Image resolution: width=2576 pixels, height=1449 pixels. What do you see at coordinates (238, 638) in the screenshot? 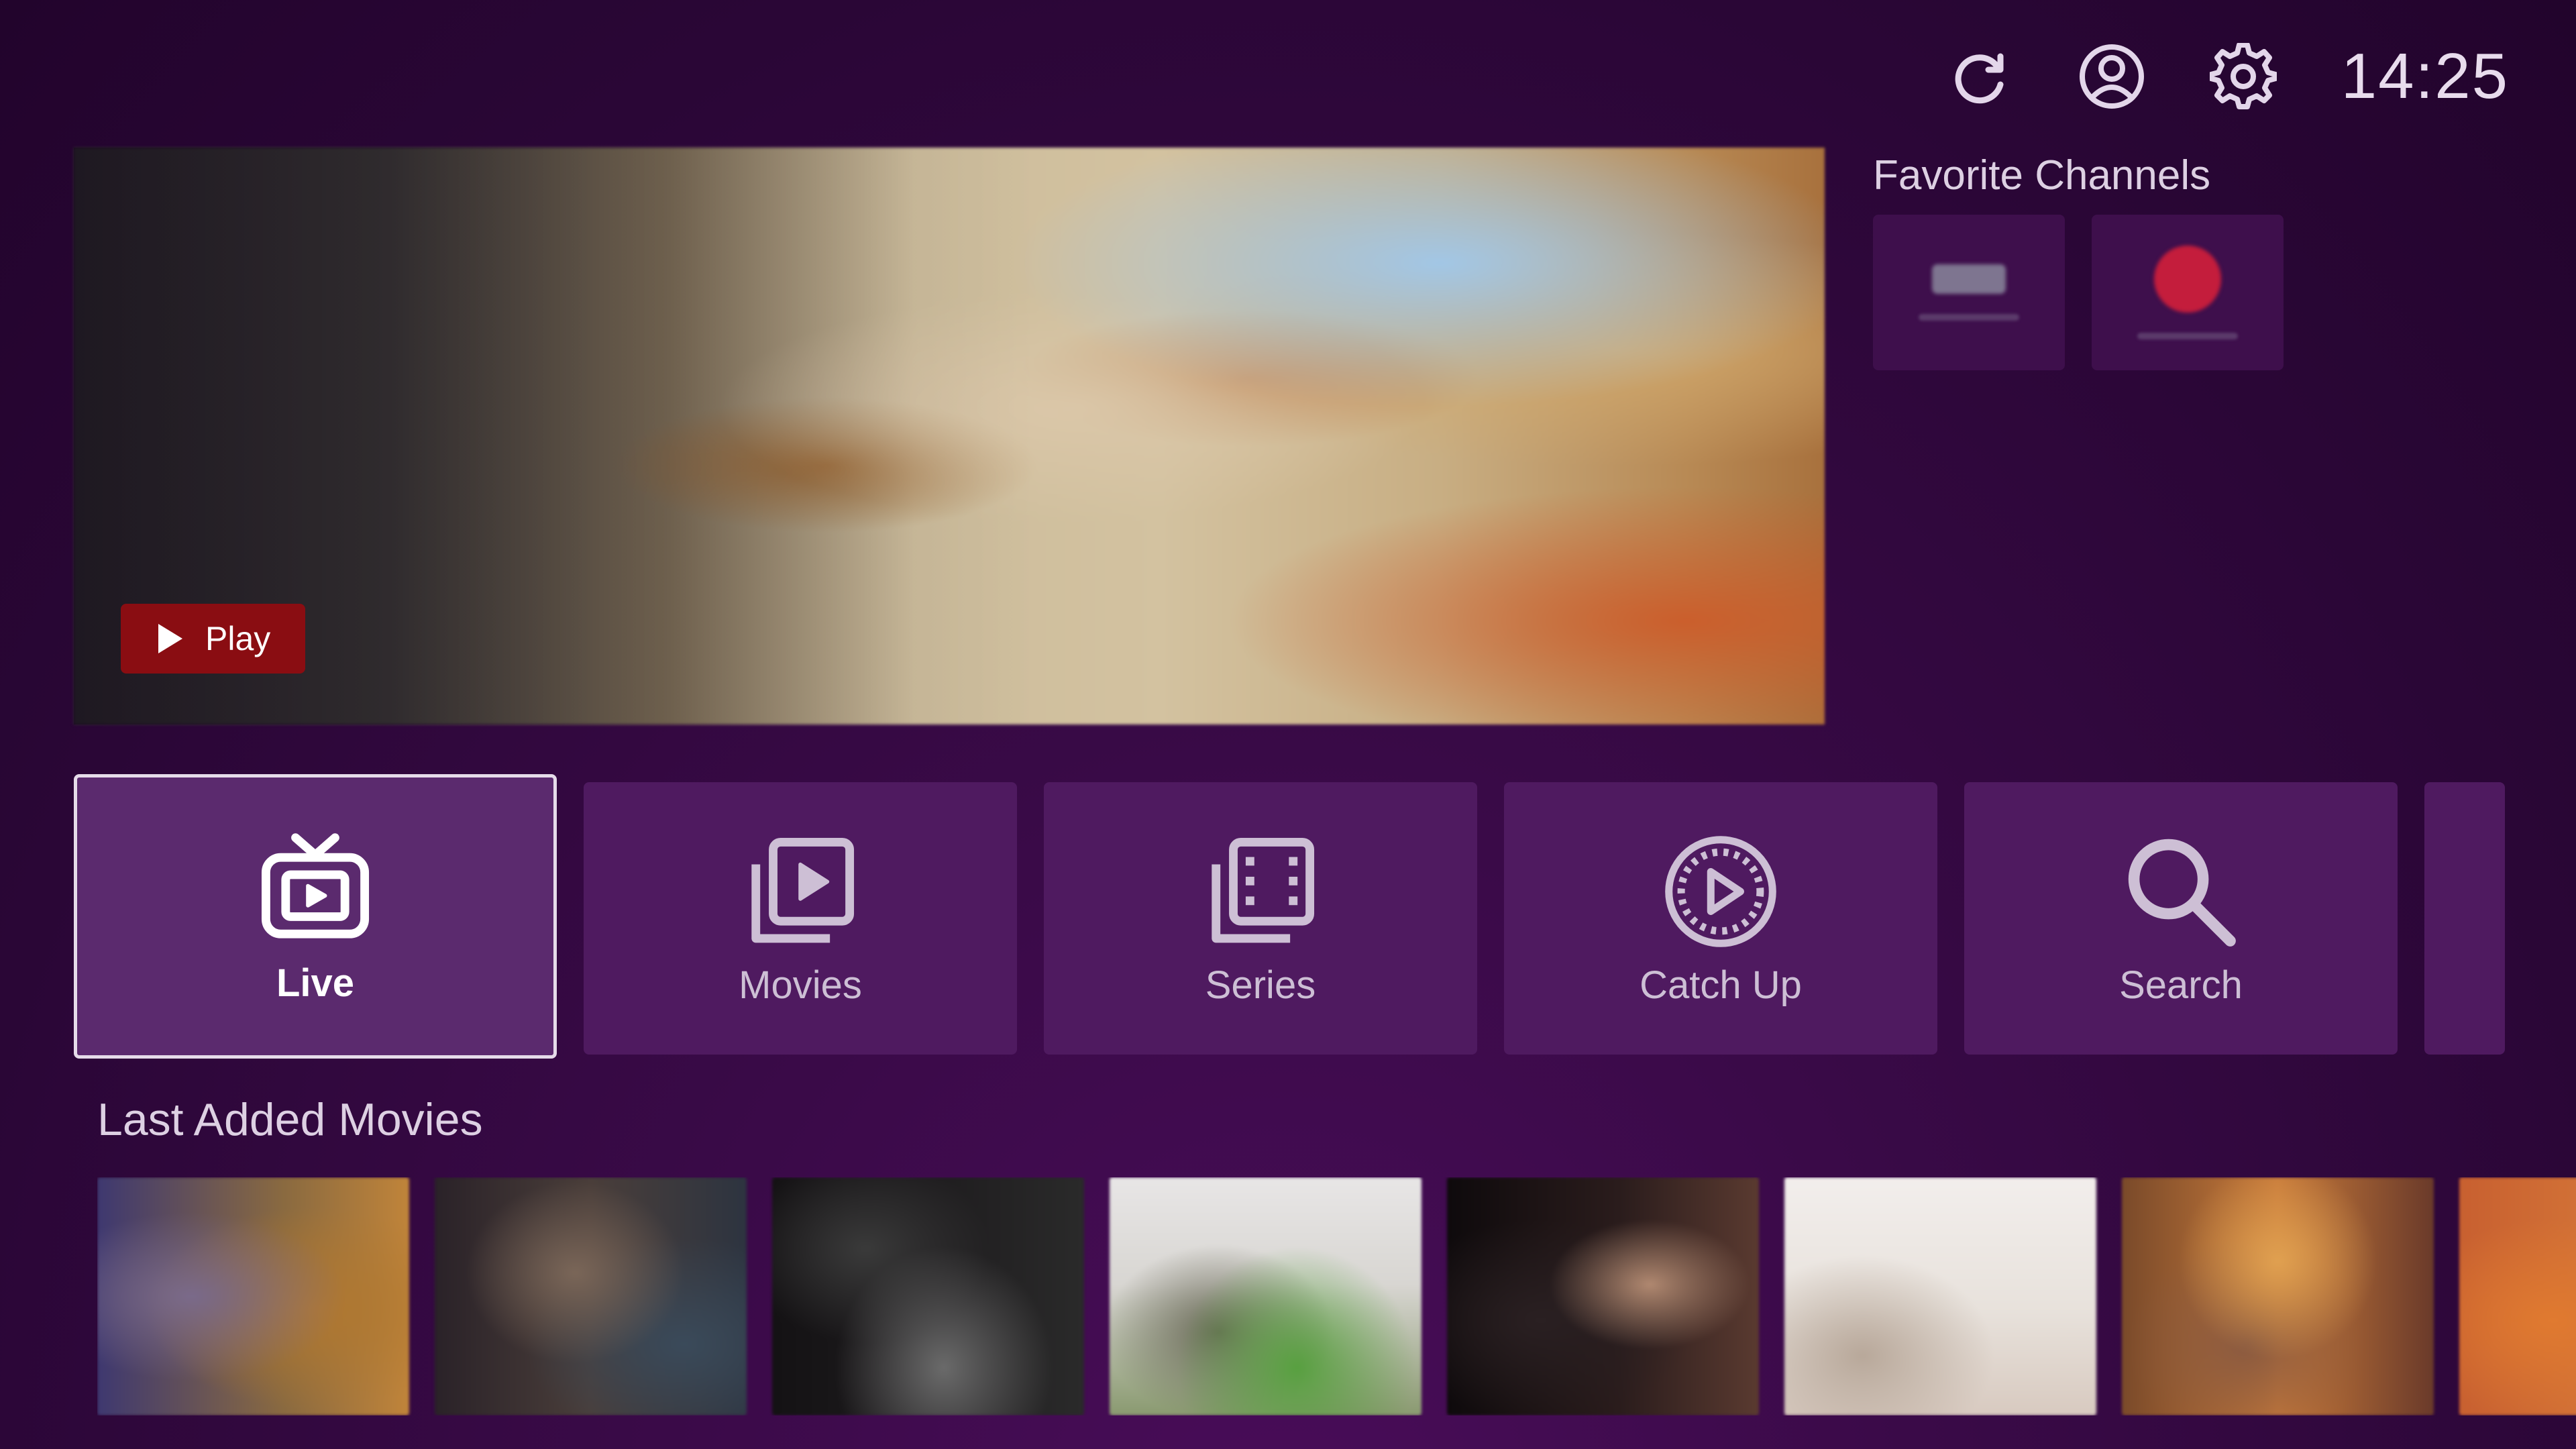
I see `play-label: Play` at bounding box center [238, 638].